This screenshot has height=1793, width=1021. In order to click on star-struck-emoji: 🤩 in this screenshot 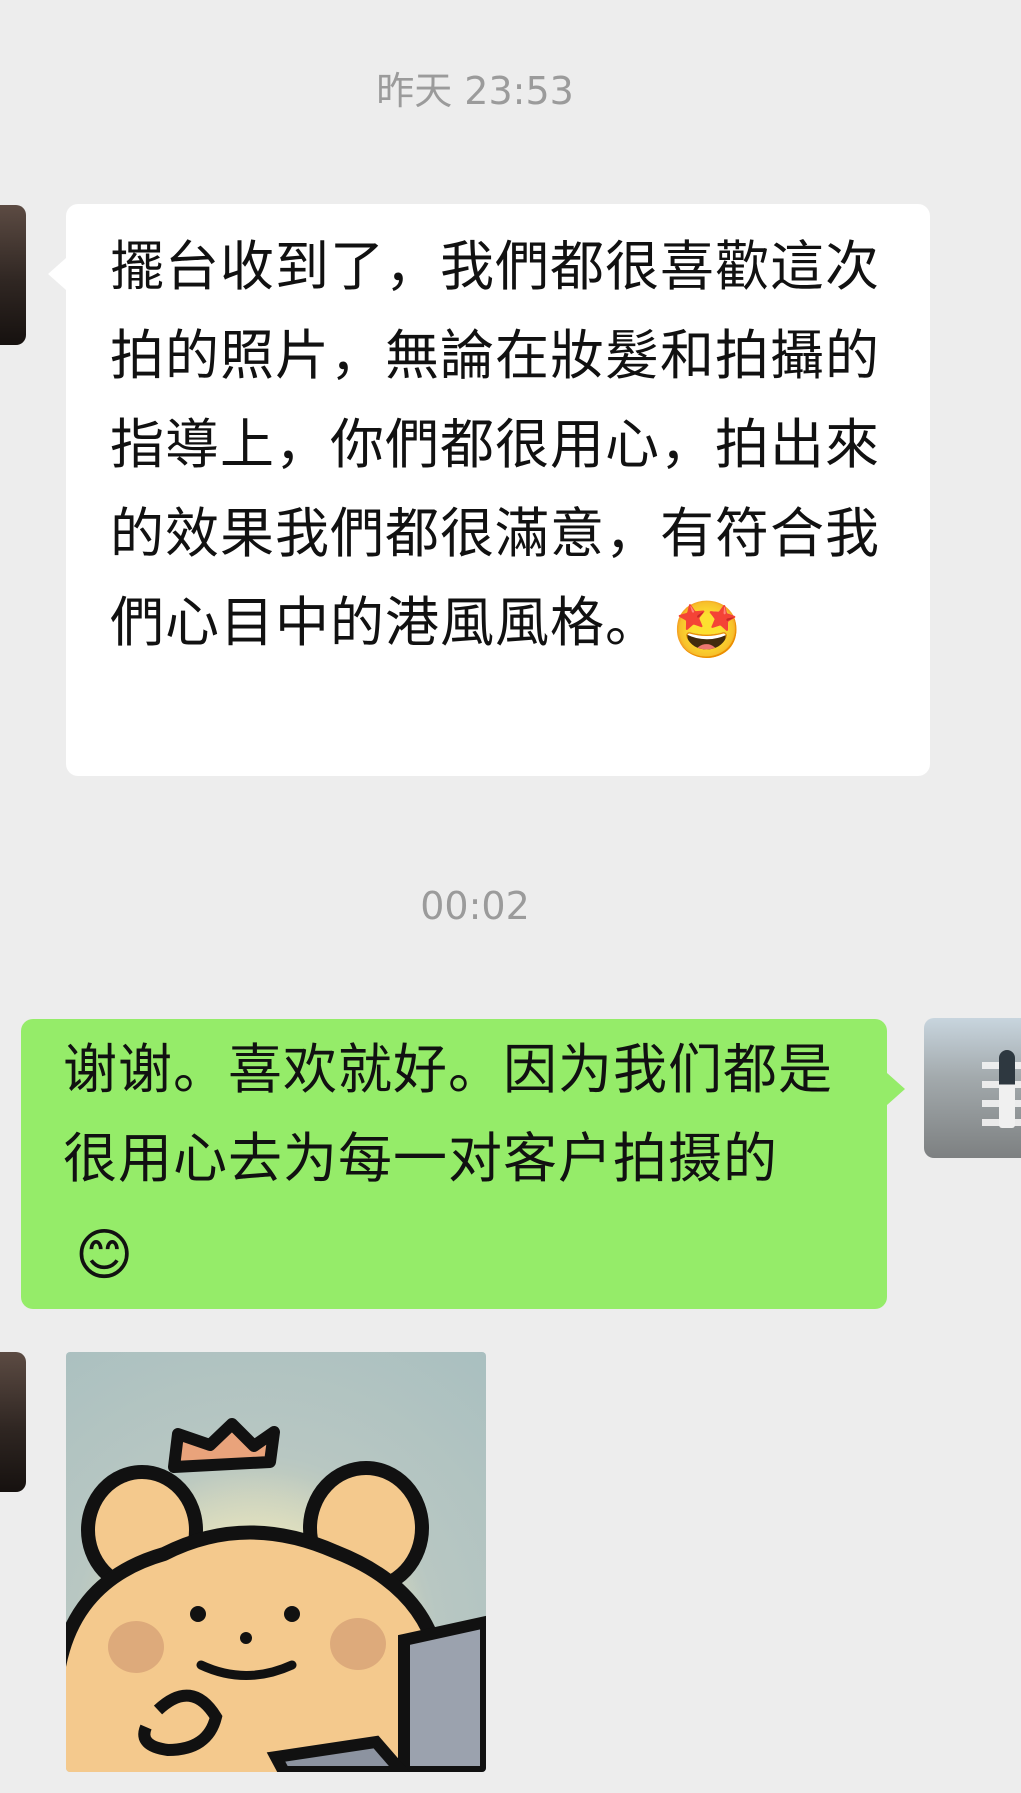, I will do `click(707, 630)`.